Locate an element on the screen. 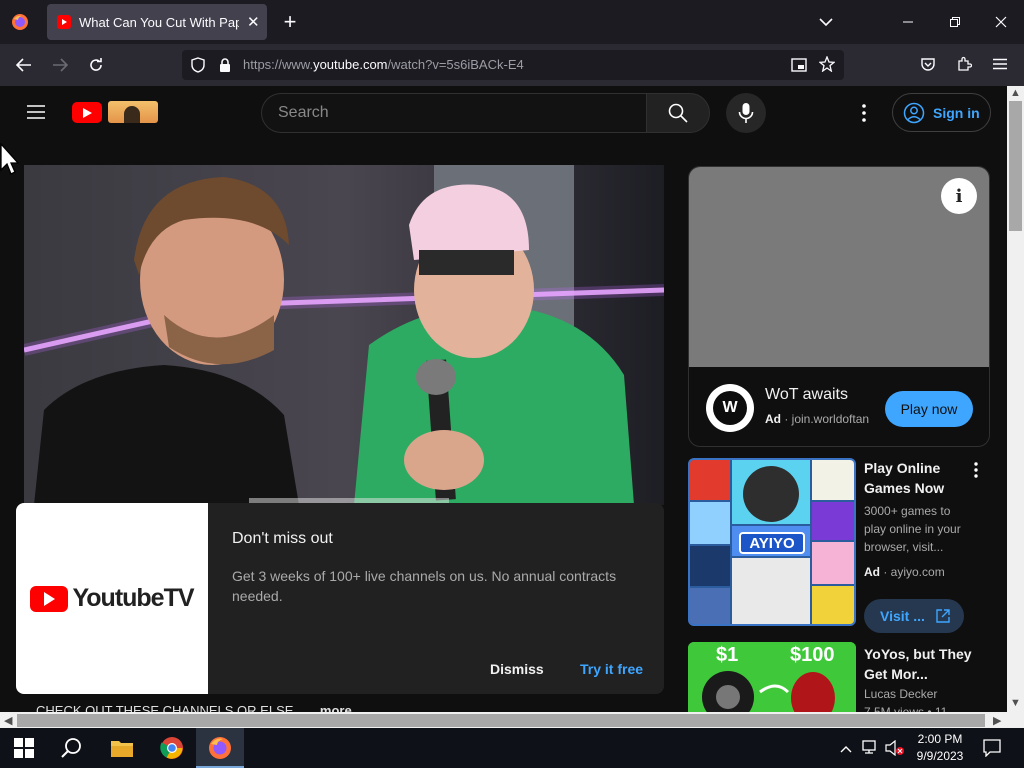  extensions-icon is located at coordinates (964, 64).